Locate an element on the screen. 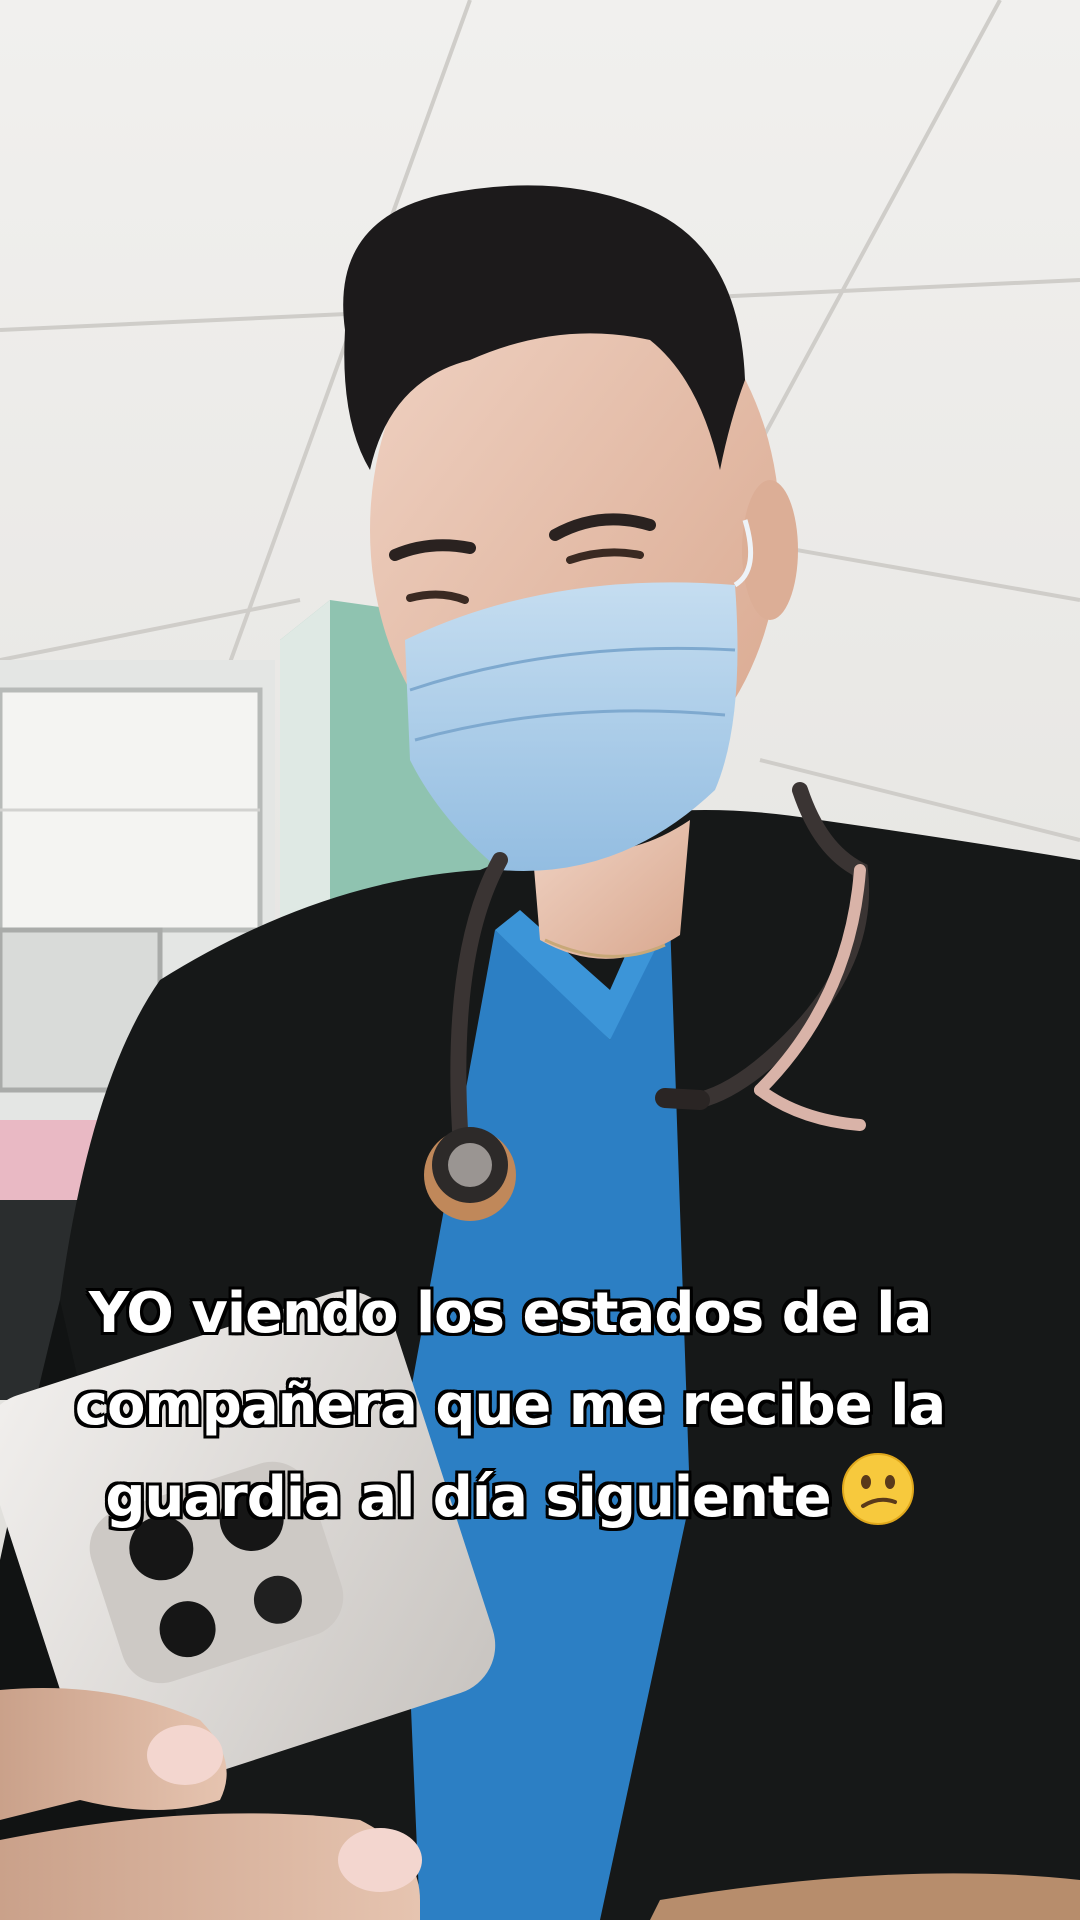  caption-line-1: YO viendo los estados de la is located at coordinates (510, 1313).